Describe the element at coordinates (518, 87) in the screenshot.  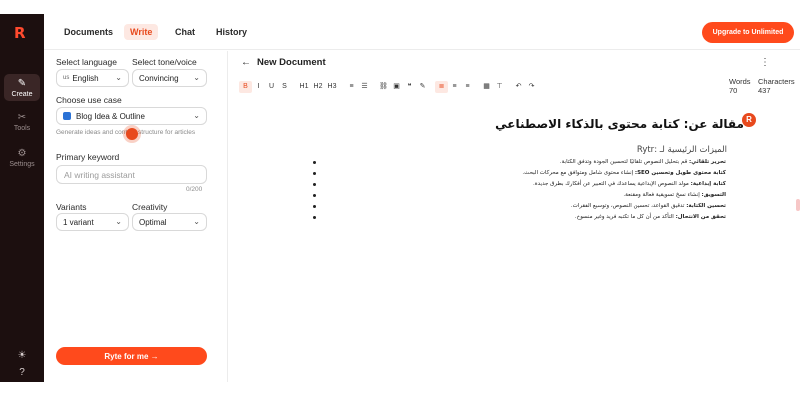
I see `undo-icon: ↶` at that location.